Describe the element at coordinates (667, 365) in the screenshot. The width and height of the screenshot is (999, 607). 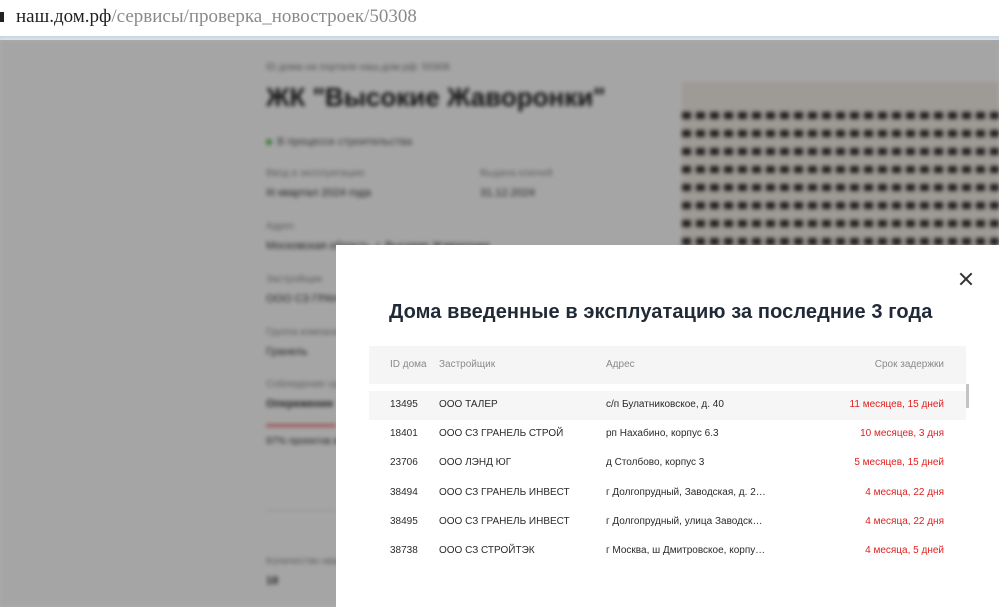
I see `table-header: ID дома Застройщик Адрес Срок задержки` at that location.